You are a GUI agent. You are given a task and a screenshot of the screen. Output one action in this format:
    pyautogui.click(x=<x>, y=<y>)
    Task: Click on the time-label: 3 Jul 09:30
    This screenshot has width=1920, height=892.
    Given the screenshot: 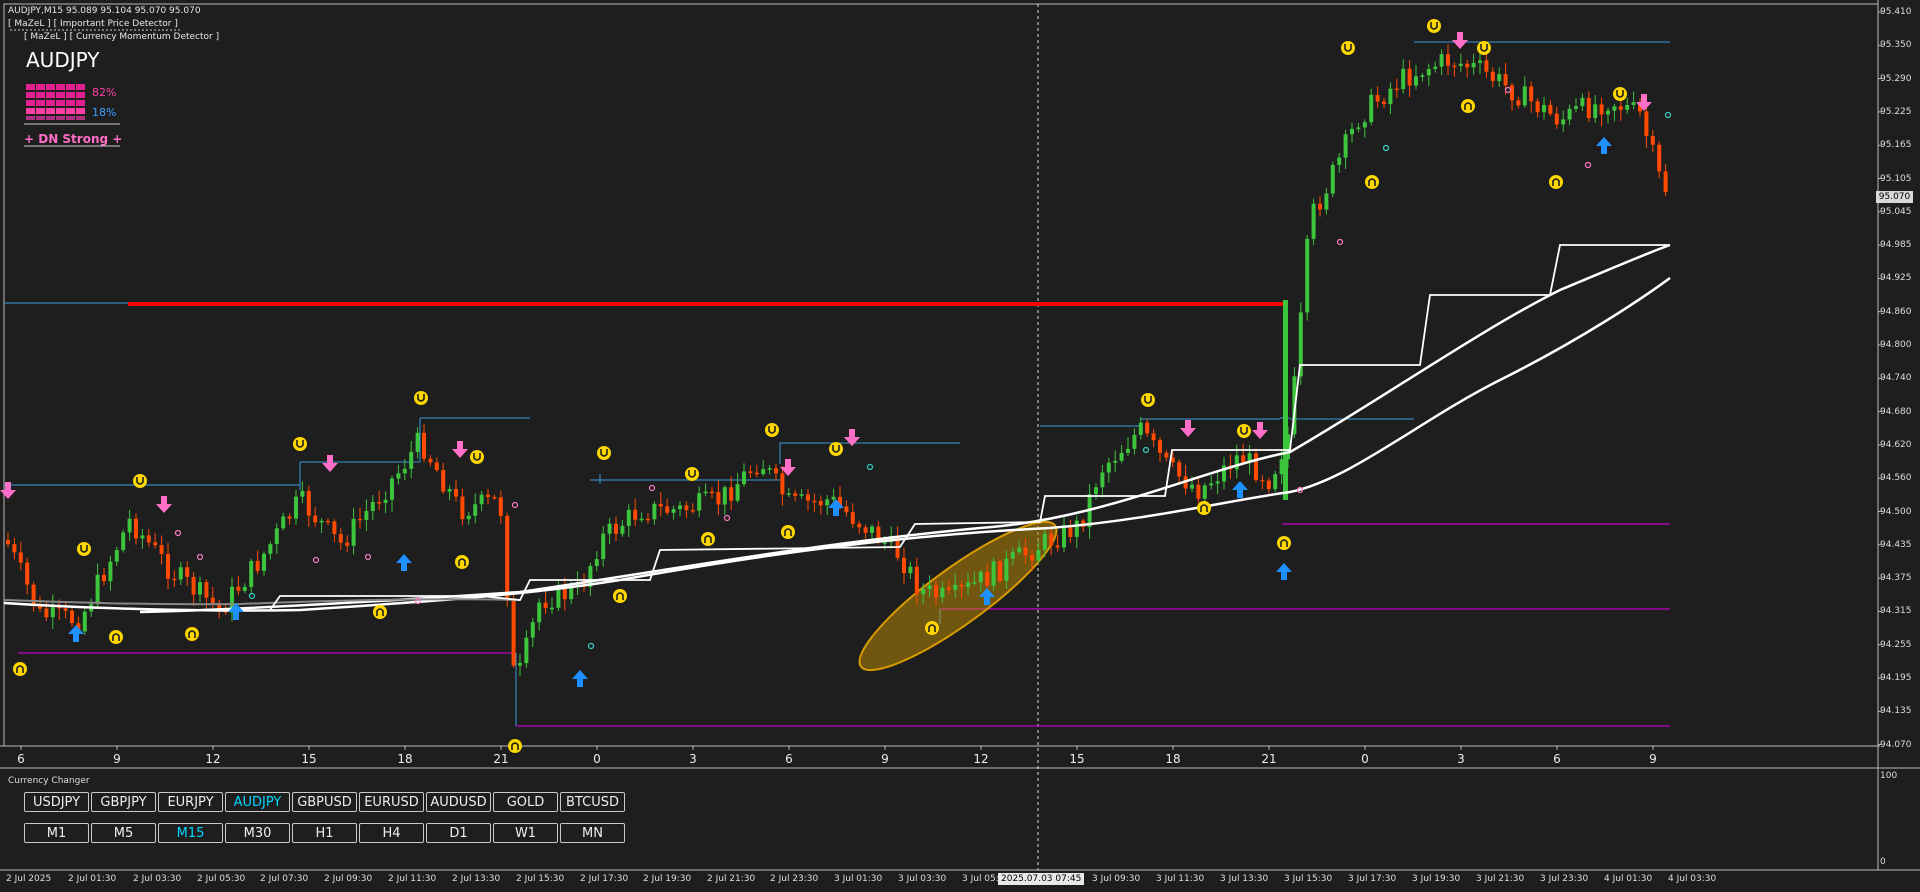 What is the action you would take?
    pyautogui.click(x=1116, y=879)
    